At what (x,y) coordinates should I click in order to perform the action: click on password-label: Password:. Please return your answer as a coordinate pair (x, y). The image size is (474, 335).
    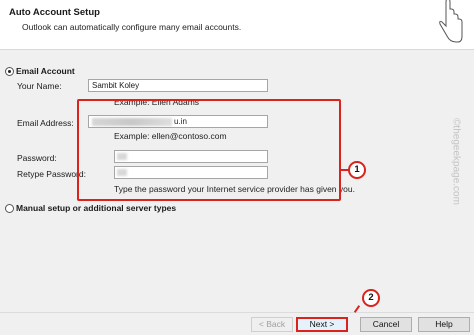
    Looking at the image, I should click on (37, 158).